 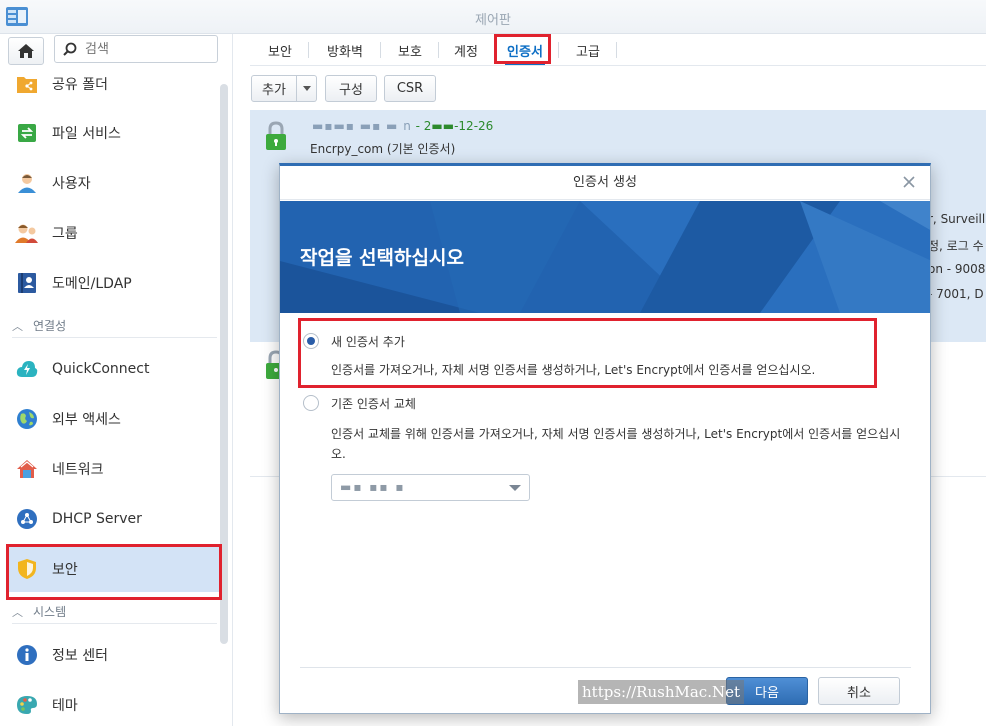 I want to click on dhcp-server-icon, so click(x=27, y=519).